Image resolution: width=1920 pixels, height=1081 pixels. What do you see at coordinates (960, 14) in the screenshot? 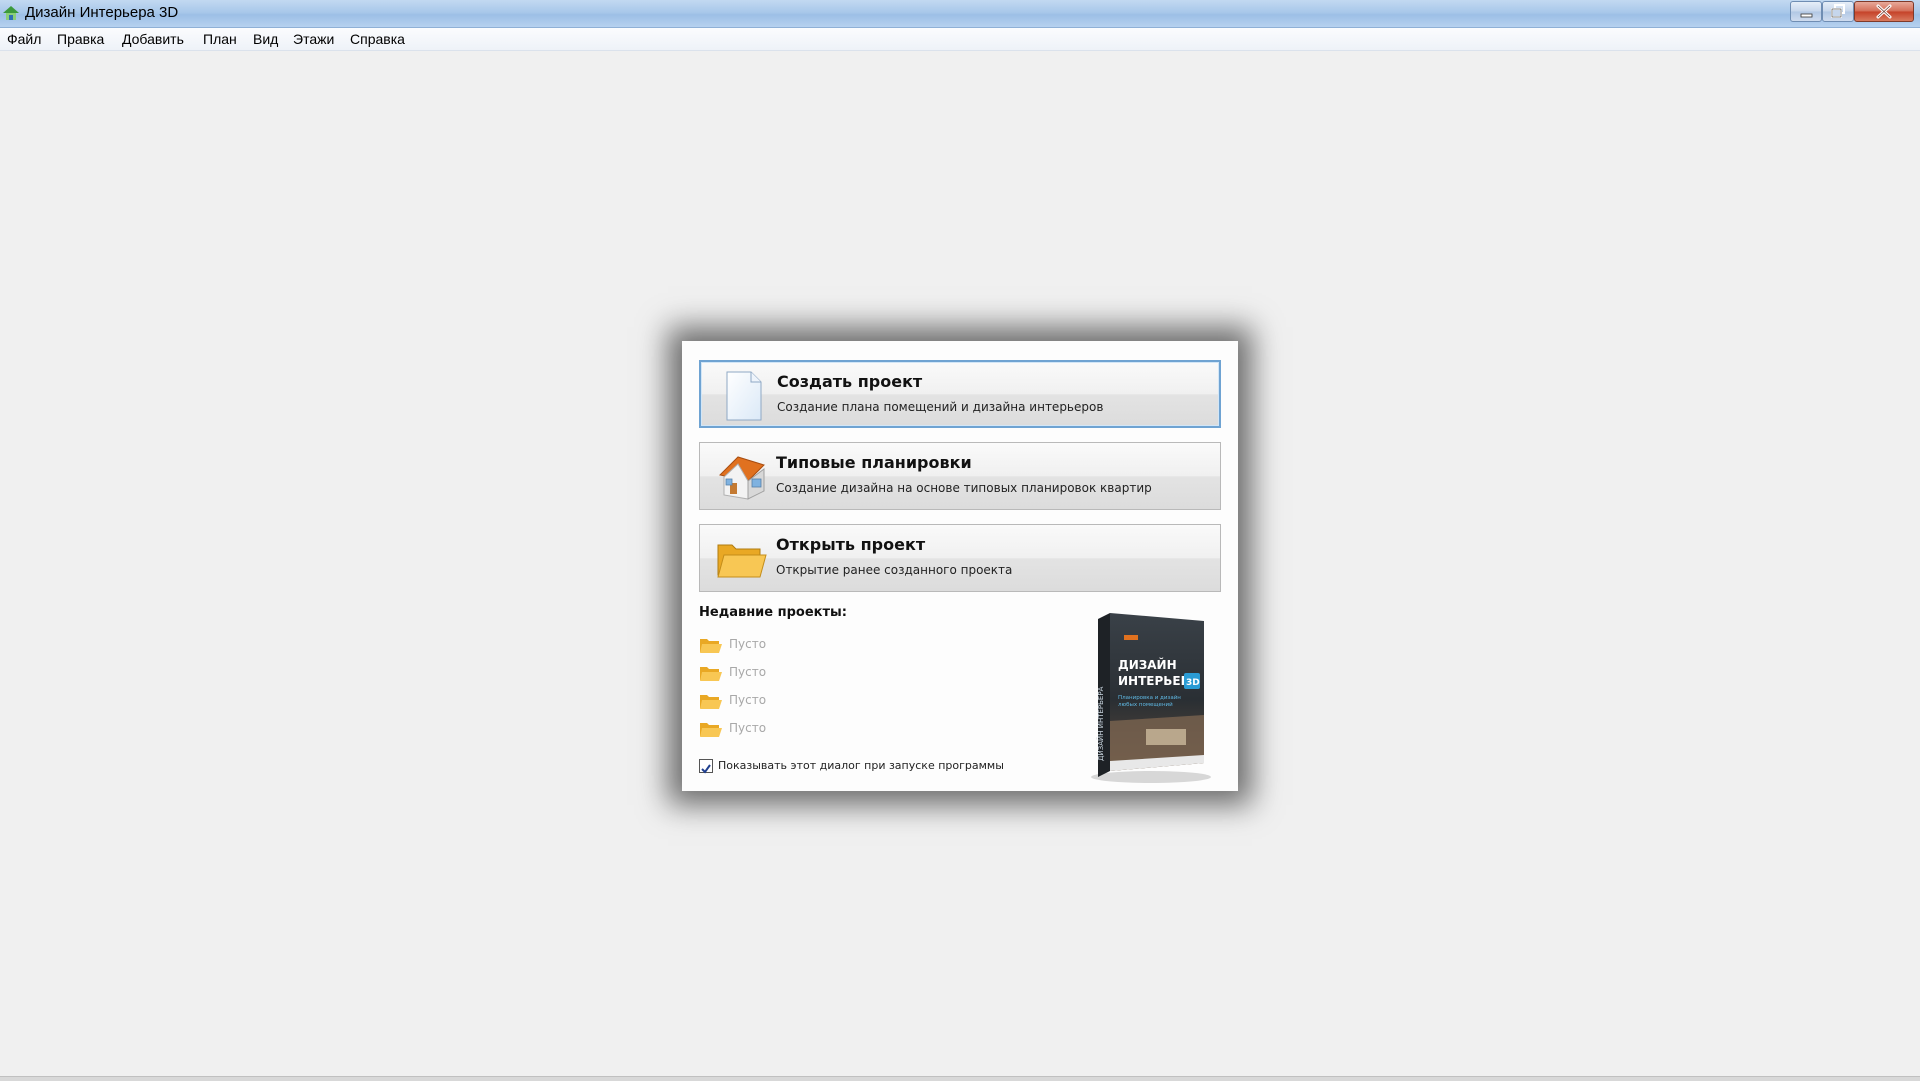
I see `title-bar: Дизайн Интерьера 3D` at bounding box center [960, 14].